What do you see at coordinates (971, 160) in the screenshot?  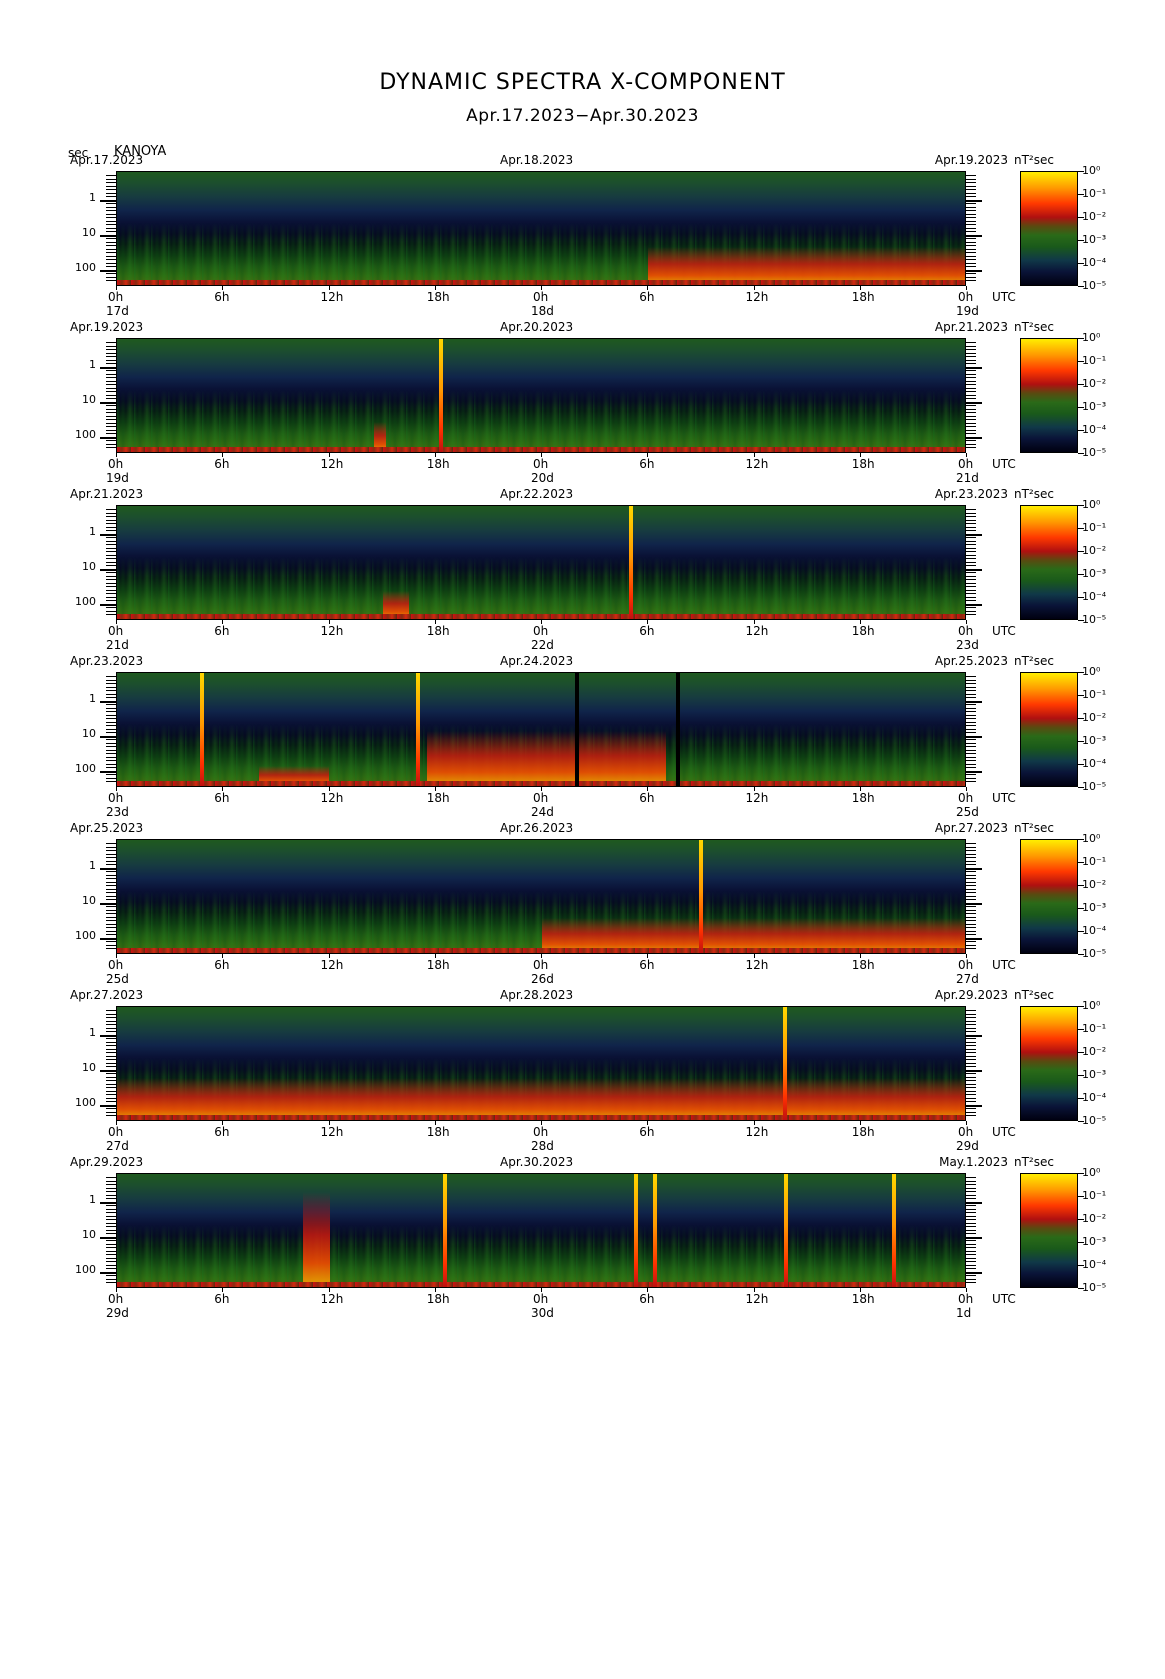 I see `panel-end-date: Apr.19.2023` at bounding box center [971, 160].